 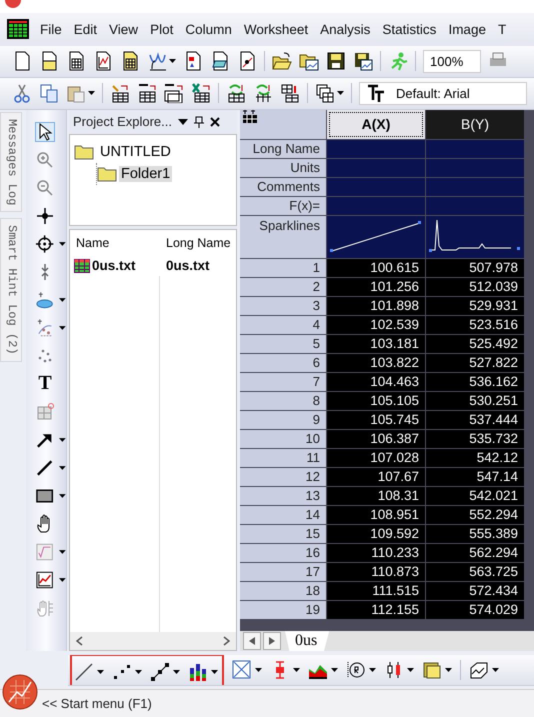 What do you see at coordinates (174, 93) in the screenshot?
I see `stacked-grid-icon` at bounding box center [174, 93].